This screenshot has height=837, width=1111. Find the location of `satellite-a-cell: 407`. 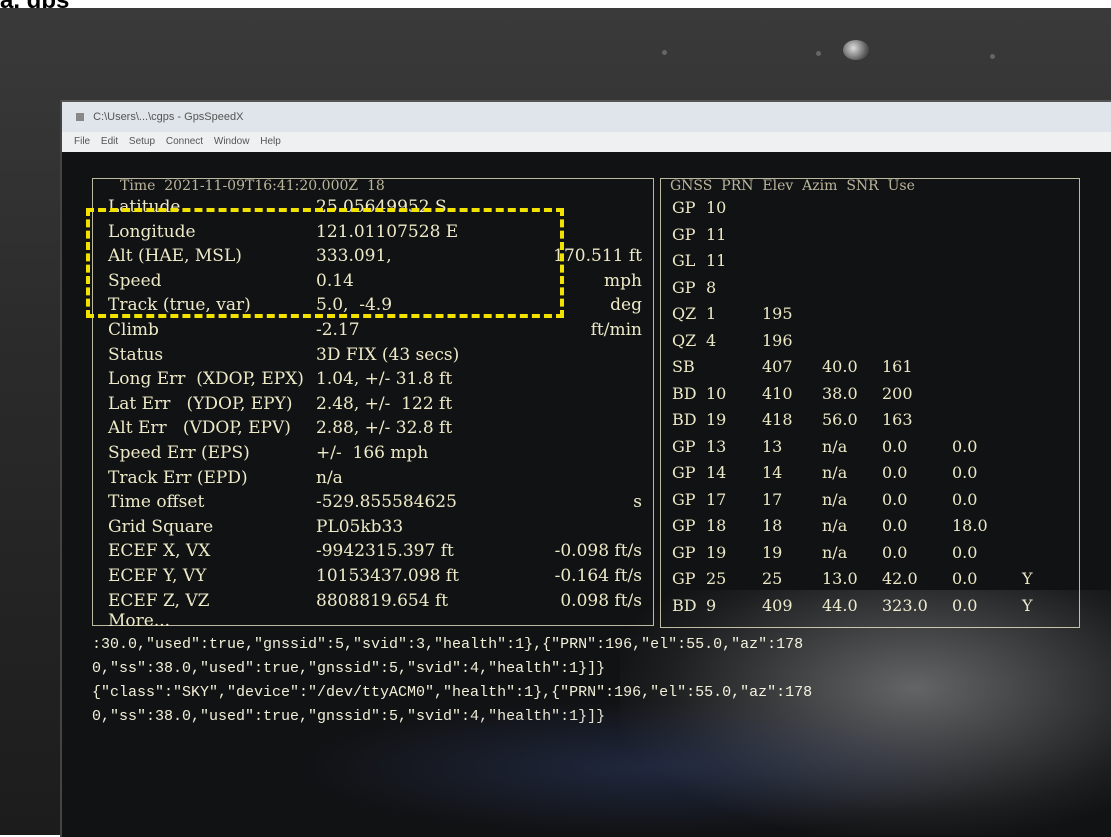

satellite-a-cell: 407 is located at coordinates (777, 366).